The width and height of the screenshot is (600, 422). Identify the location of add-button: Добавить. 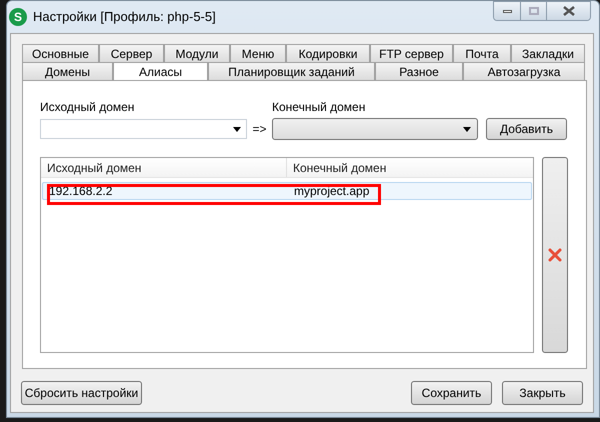
(526, 129).